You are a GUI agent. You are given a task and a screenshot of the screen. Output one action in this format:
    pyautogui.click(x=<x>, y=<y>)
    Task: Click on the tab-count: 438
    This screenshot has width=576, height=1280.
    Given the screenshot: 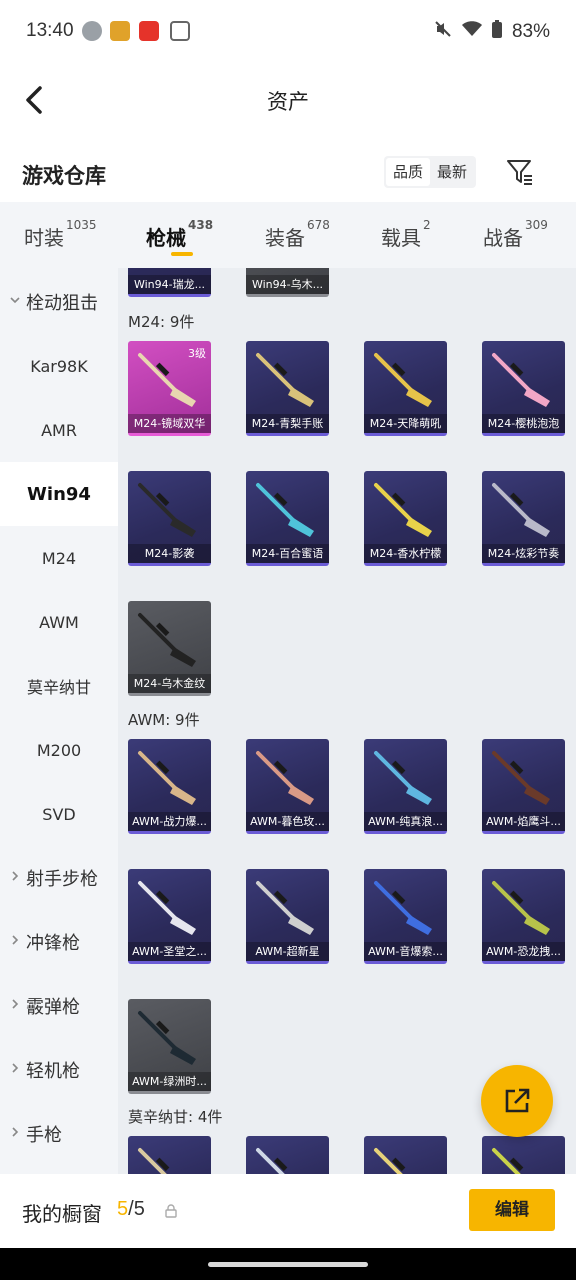 What is the action you would take?
    pyautogui.click(x=201, y=225)
    